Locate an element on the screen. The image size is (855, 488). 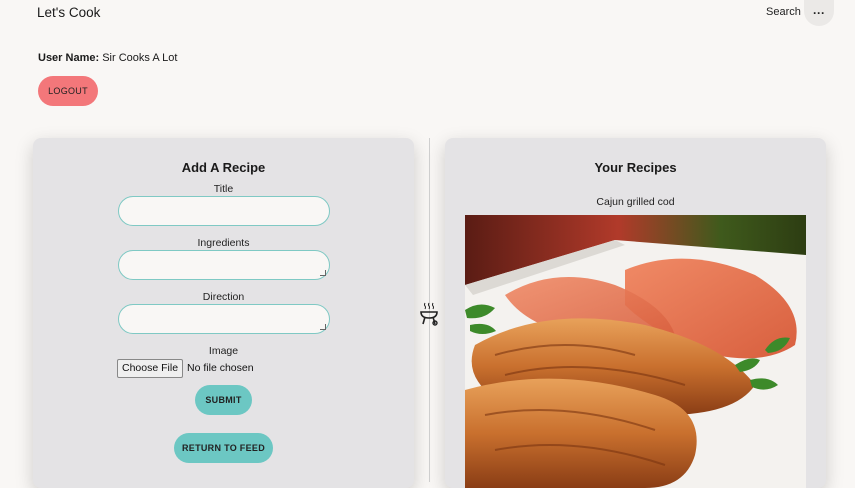
app-brand: Let's Cook is located at coordinates (68, 12).